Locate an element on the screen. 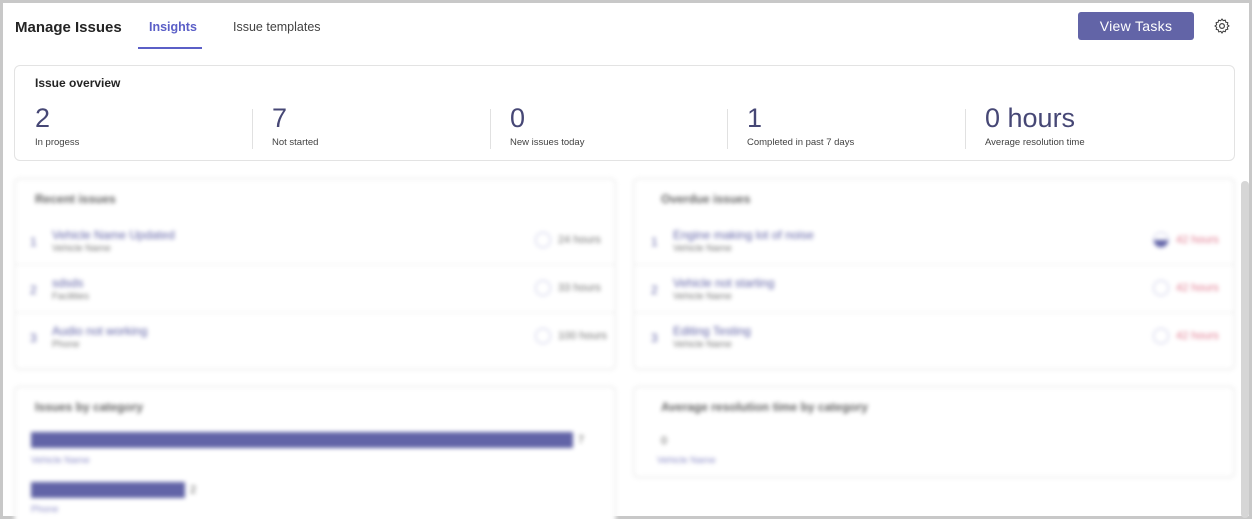  issue-hours: 33 hours is located at coordinates (579, 288).